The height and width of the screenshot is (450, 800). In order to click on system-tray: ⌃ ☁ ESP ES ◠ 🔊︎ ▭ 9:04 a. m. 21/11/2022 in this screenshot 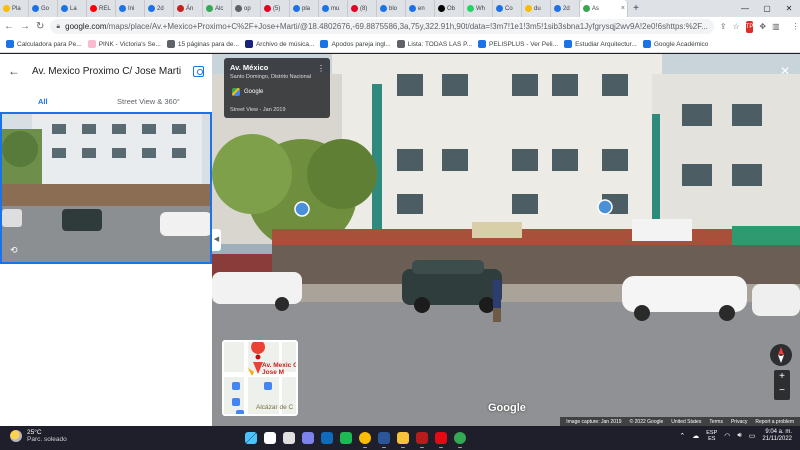, I will do `click(735, 436)`.